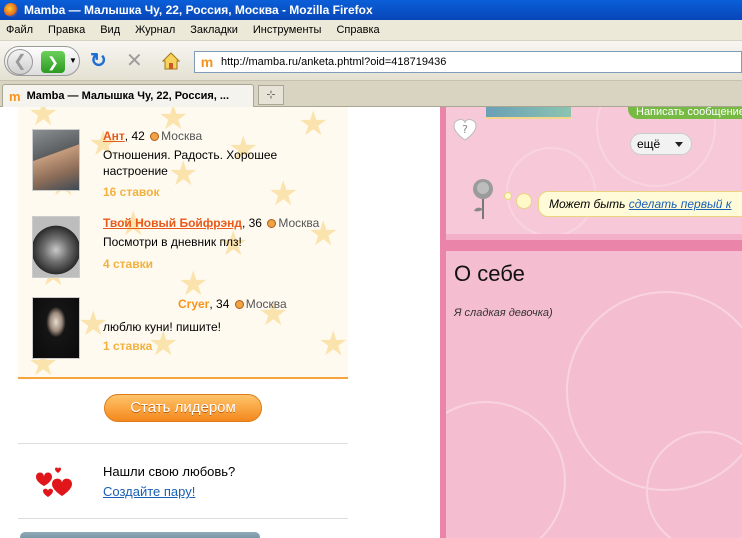 This screenshot has height=538, width=742. I want to click on leader-name-link: Твой Новый Бойфрэнд, so click(172, 223).